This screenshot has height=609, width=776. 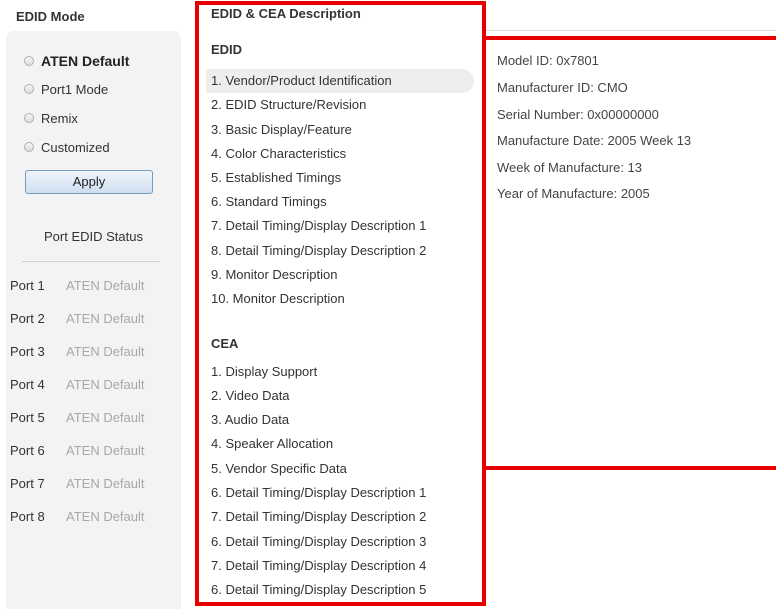 What do you see at coordinates (27, 285) in the screenshot?
I see `port-name: Port 1` at bounding box center [27, 285].